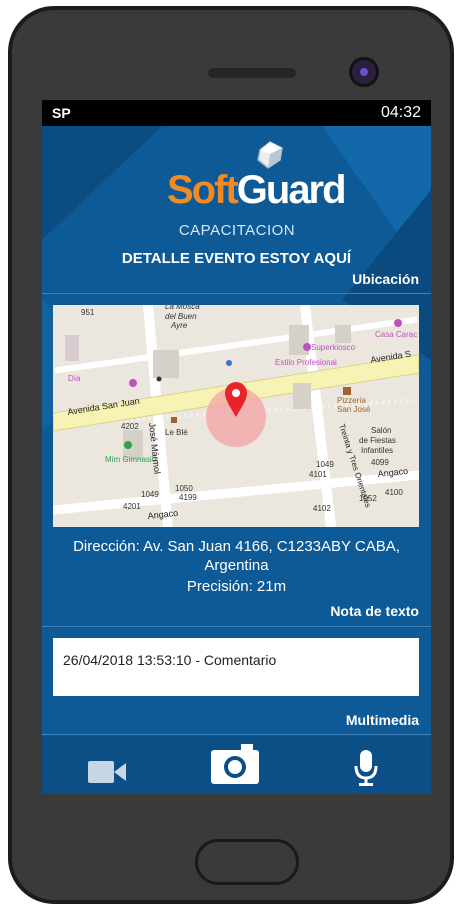  What do you see at coordinates (252, 73) in the screenshot?
I see `speaker-grille` at bounding box center [252, 73].